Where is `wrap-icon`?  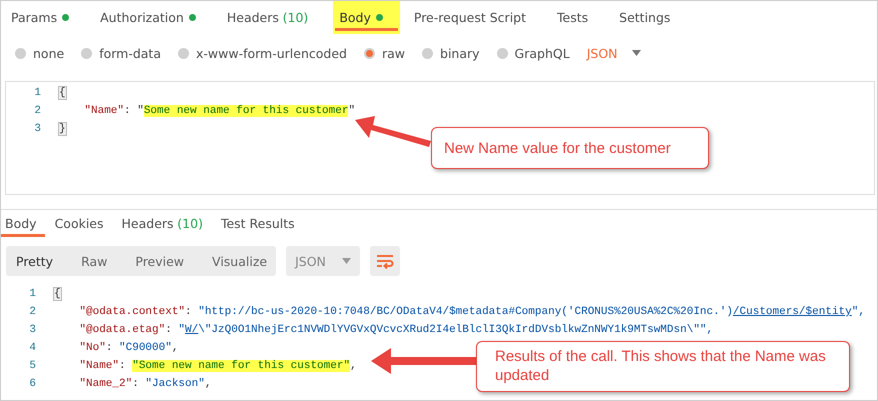 wrap-icon is located at coordinates (385, 261).